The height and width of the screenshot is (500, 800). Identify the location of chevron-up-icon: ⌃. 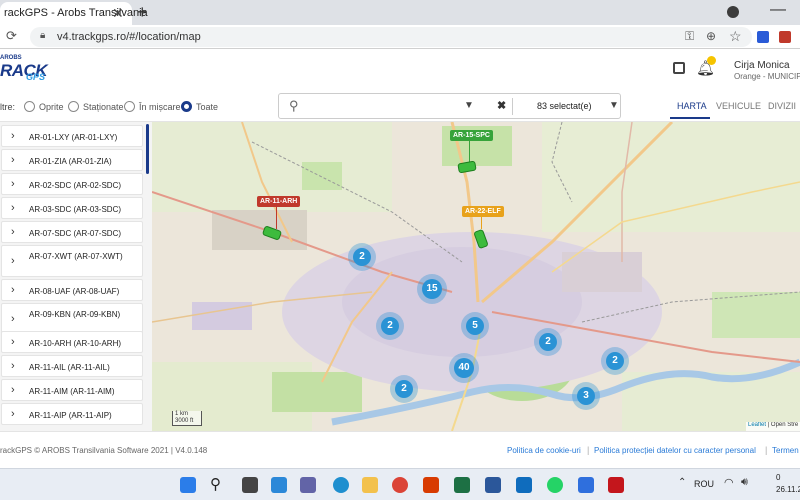
(682, 482).